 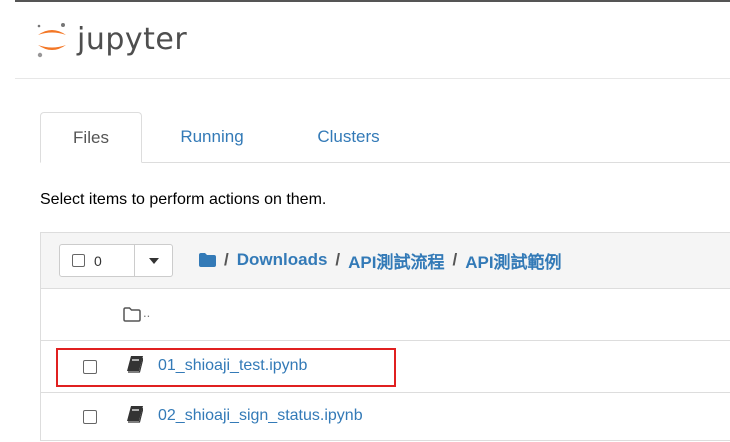 What do you see at coordinates (260, 416) in the screenshot?
I see `notebook-link: 02_shioaji_sign_status.ipynb` at bounding box center [260, 416].